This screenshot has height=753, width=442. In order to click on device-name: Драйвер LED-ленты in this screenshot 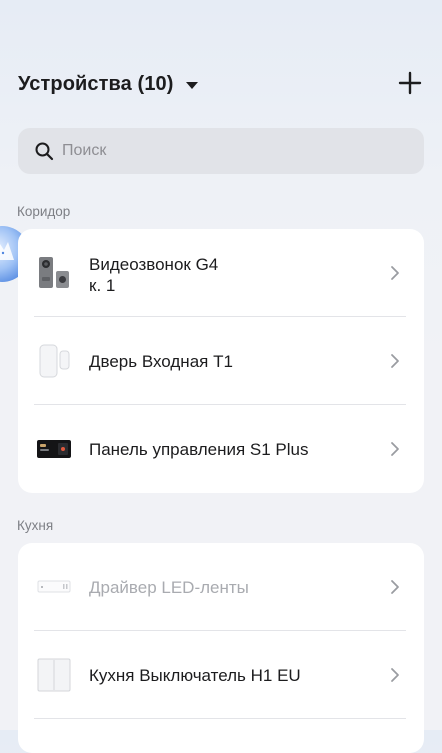, I will do `click(169, 587)`.